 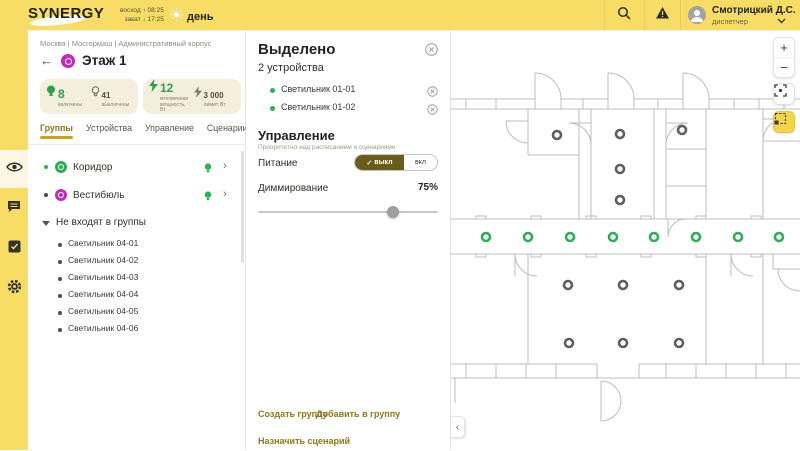 I want to click on tab-devices: Устройства, so click(x=109, y=131).